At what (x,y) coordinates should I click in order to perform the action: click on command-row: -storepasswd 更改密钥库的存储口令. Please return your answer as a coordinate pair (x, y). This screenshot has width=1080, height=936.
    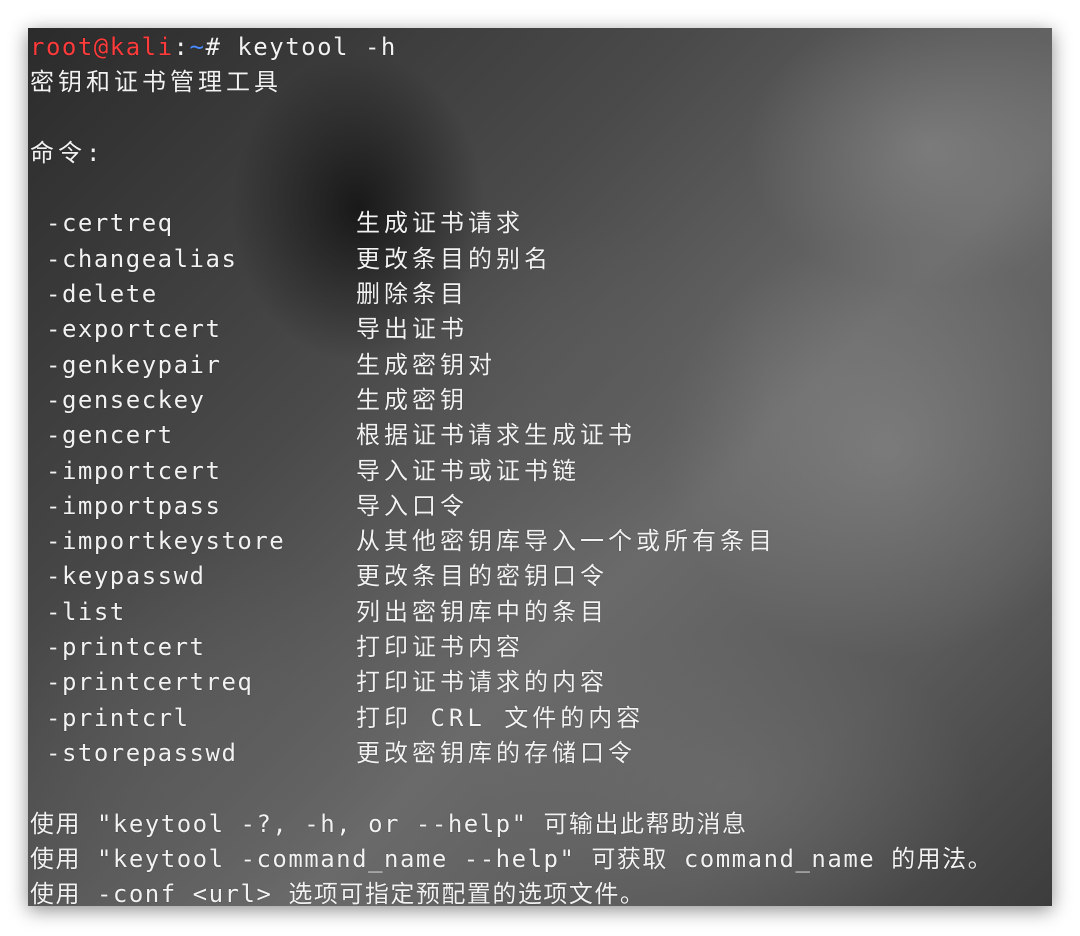
    Looking at the image, I should click on (541, 753).